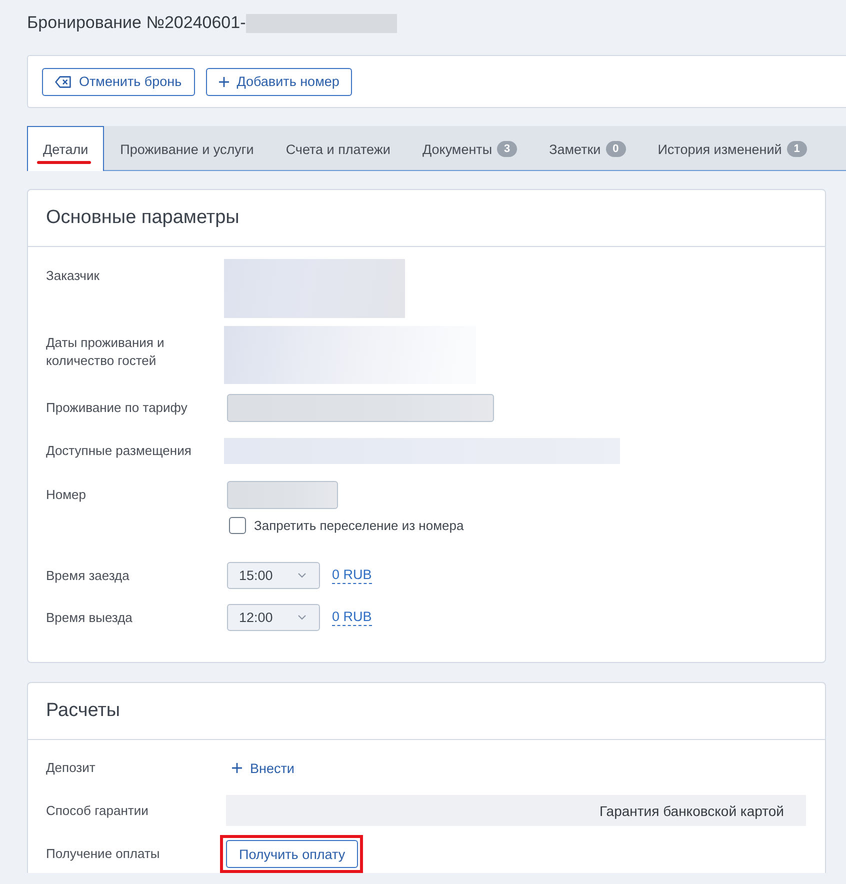  I want to click on time-select: 15:00, so click(273, 575).